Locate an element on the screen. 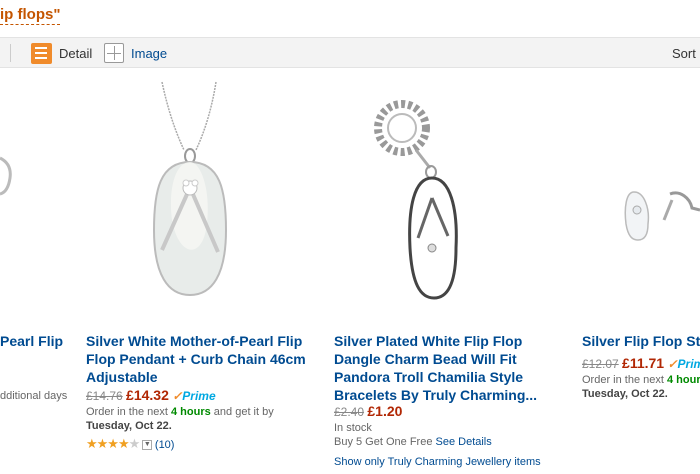 This screenshot has width=700, height=474. detail-view-label: Detail is located at coordinates (76, 53).